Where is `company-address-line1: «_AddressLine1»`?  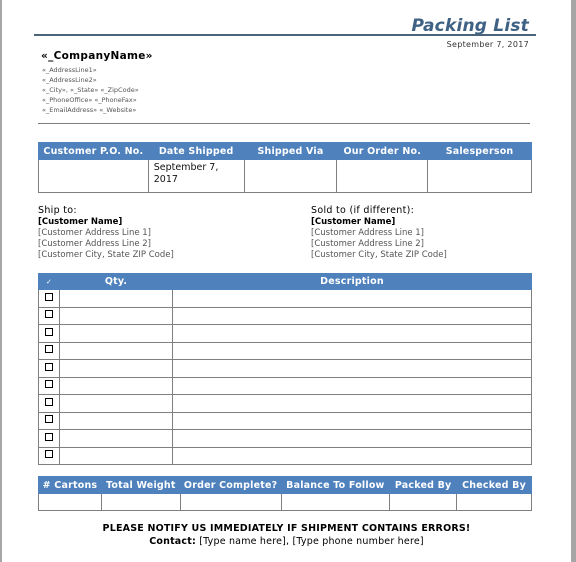 company-address-line1: «_AddressLine1» is located at coordinates (69, 70).